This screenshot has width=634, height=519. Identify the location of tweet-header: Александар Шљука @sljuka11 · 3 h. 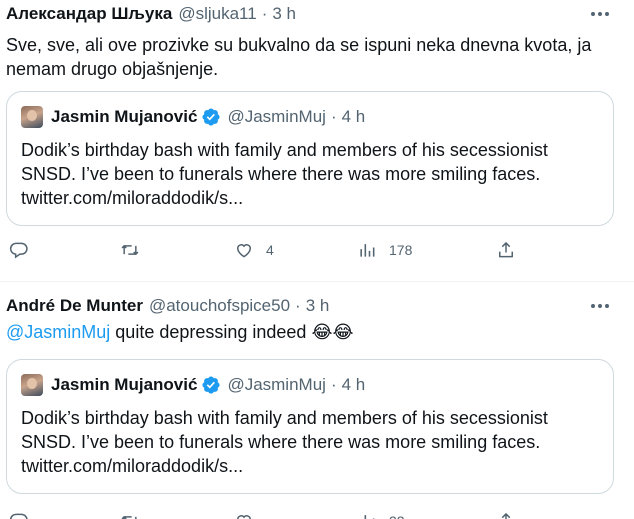
(151, 14).